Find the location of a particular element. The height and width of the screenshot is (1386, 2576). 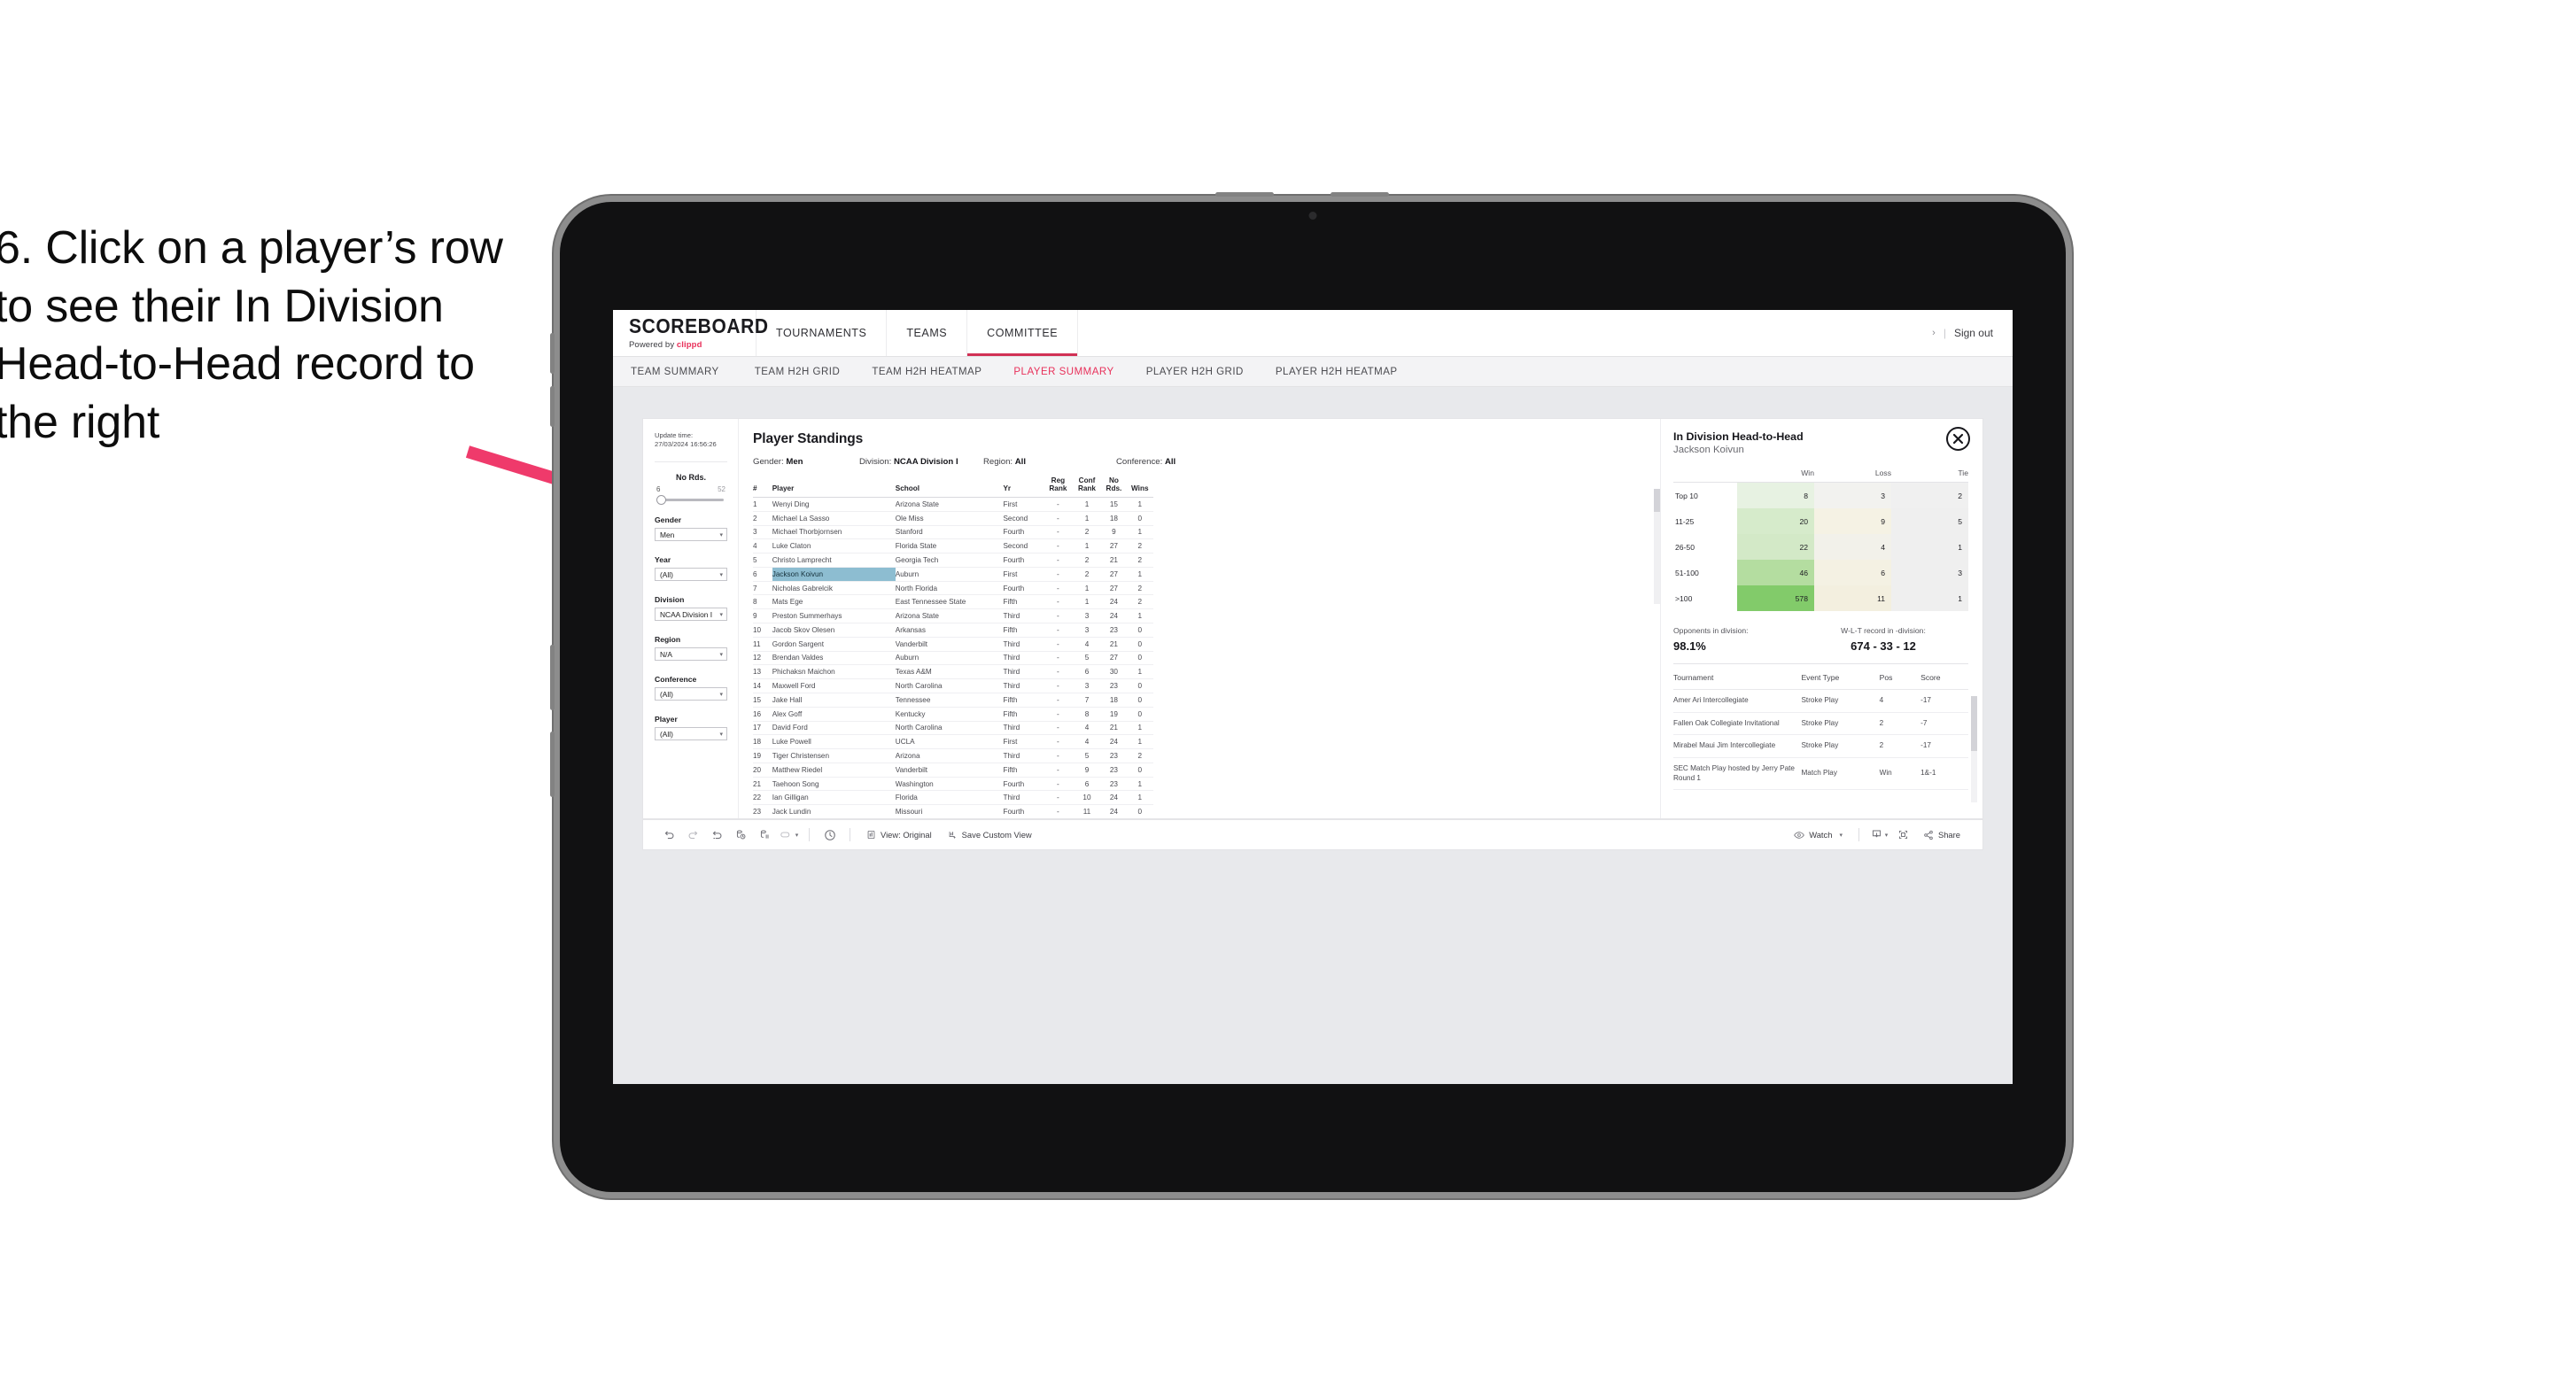

year-select: (All) ▾ is located at coordinates (691, 574).